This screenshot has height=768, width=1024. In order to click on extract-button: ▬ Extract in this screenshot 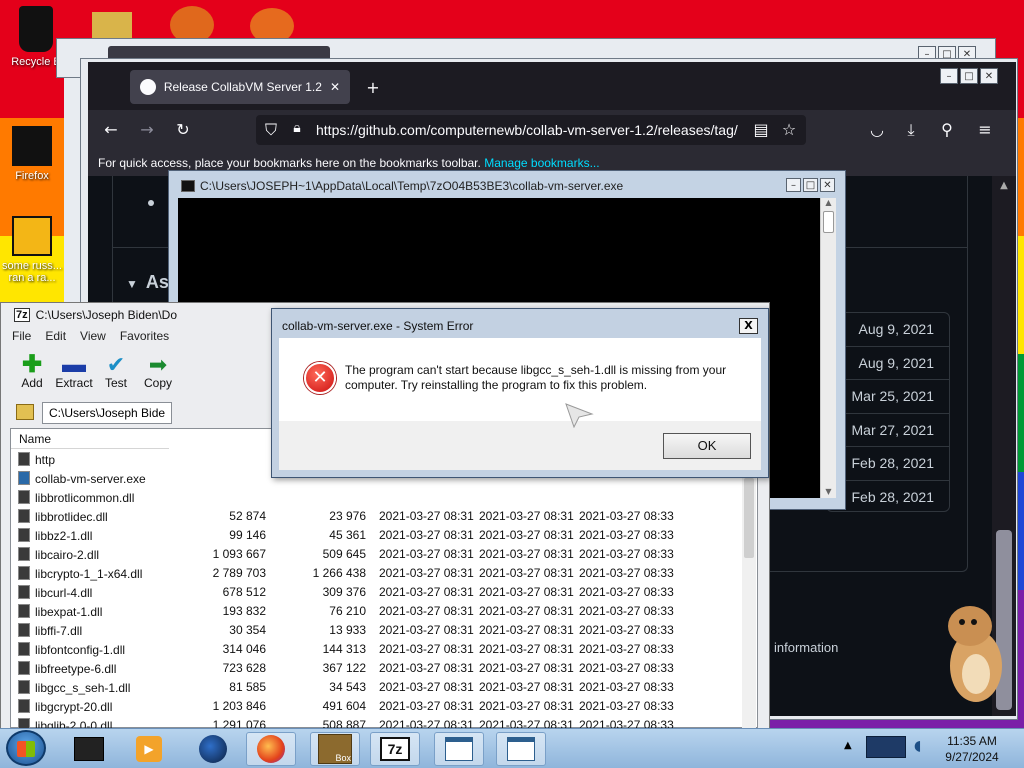, I will do `click(74, 372)`.